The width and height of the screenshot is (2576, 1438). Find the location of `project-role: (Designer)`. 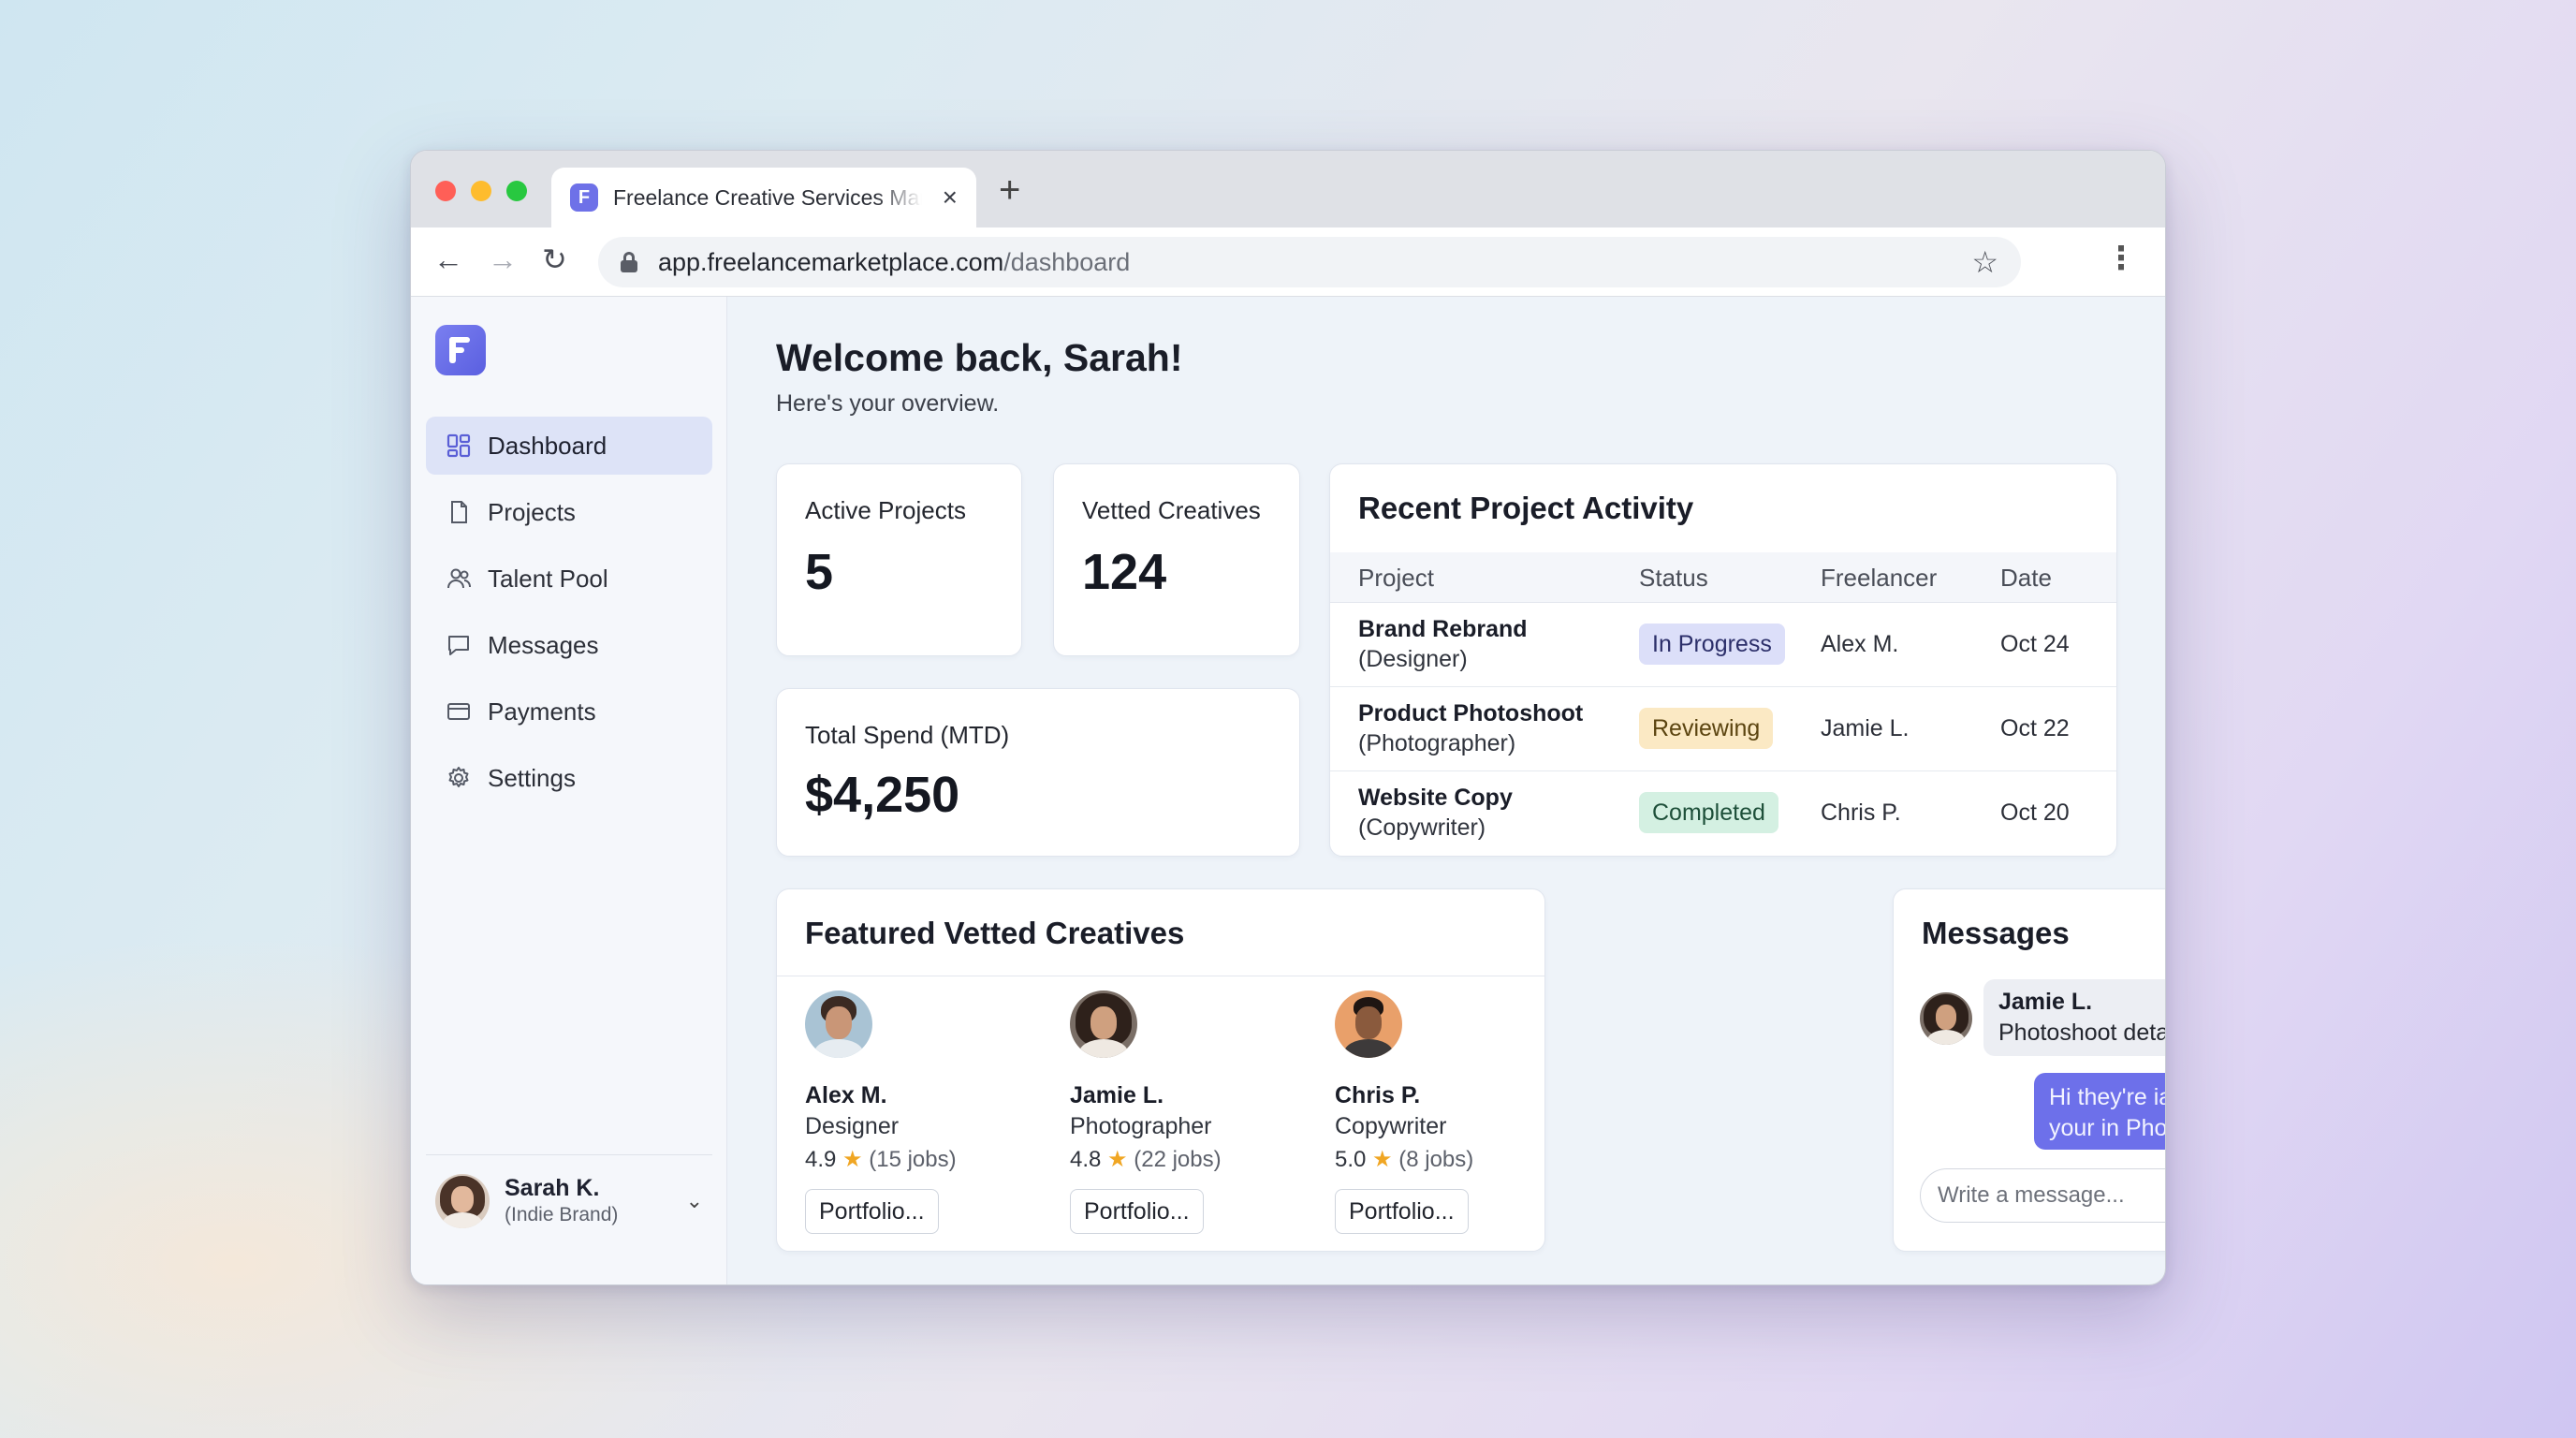

project-role: (Designer) is located at coordinates (1413, 659).